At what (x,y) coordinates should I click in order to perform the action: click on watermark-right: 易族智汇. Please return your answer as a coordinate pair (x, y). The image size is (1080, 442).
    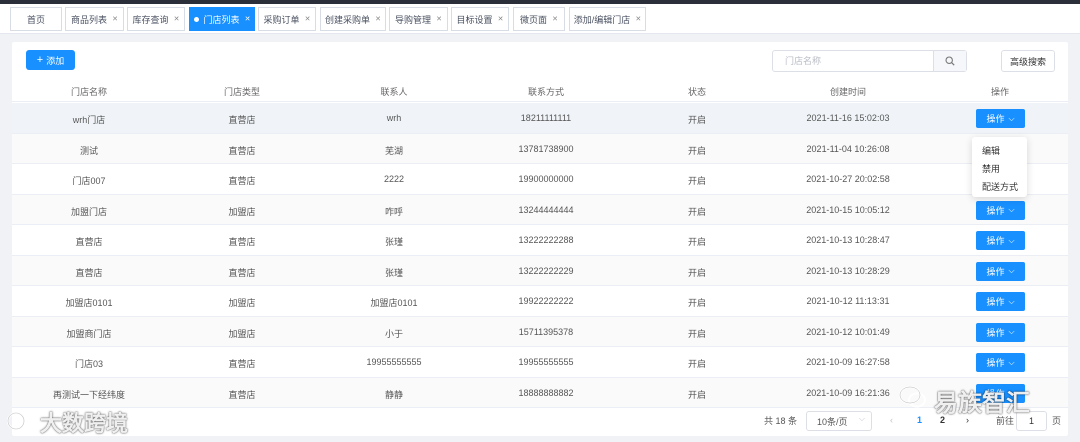
    Looking at the image, I should click on (982, 403).